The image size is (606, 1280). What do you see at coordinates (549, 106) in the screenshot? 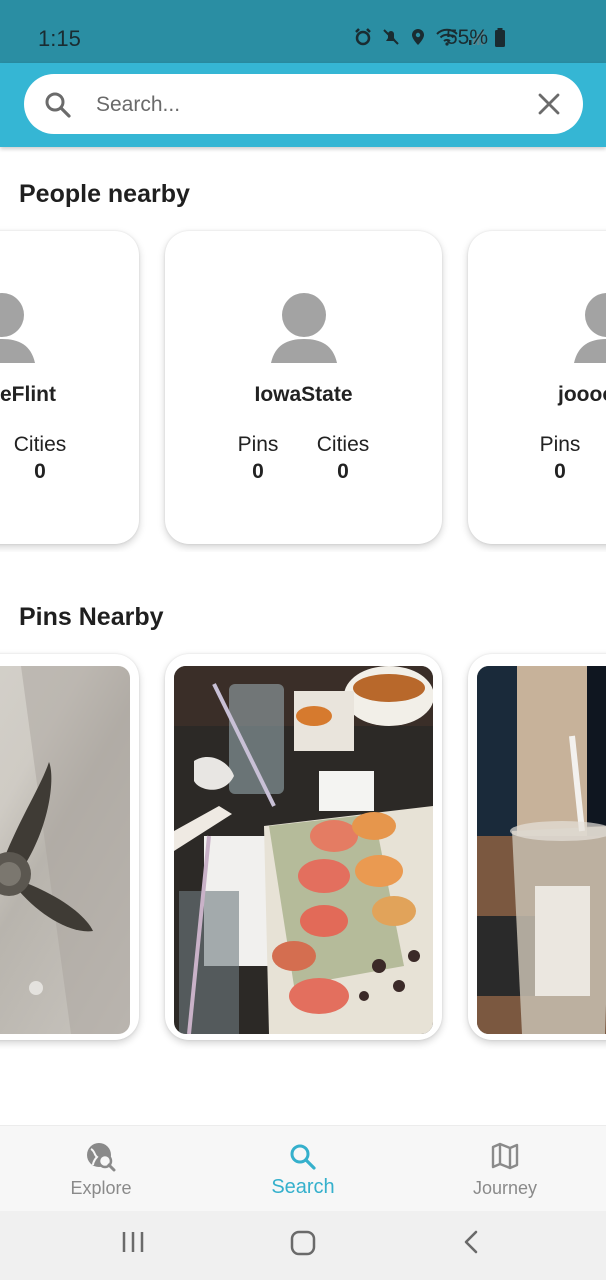
I see `close-icon` at bounding box center [549, 106].